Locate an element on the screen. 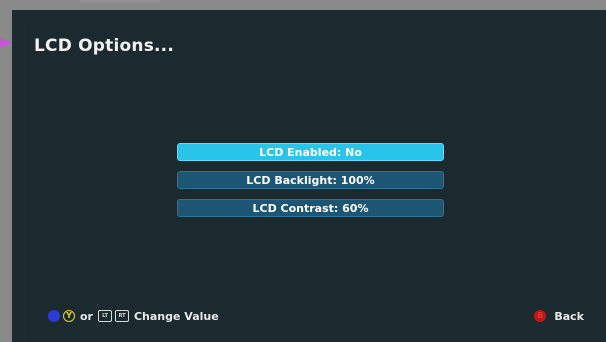 Image resolution: width=606 pixels, height=342 pixels. back-label: Back is located at coordinates (569, 316).